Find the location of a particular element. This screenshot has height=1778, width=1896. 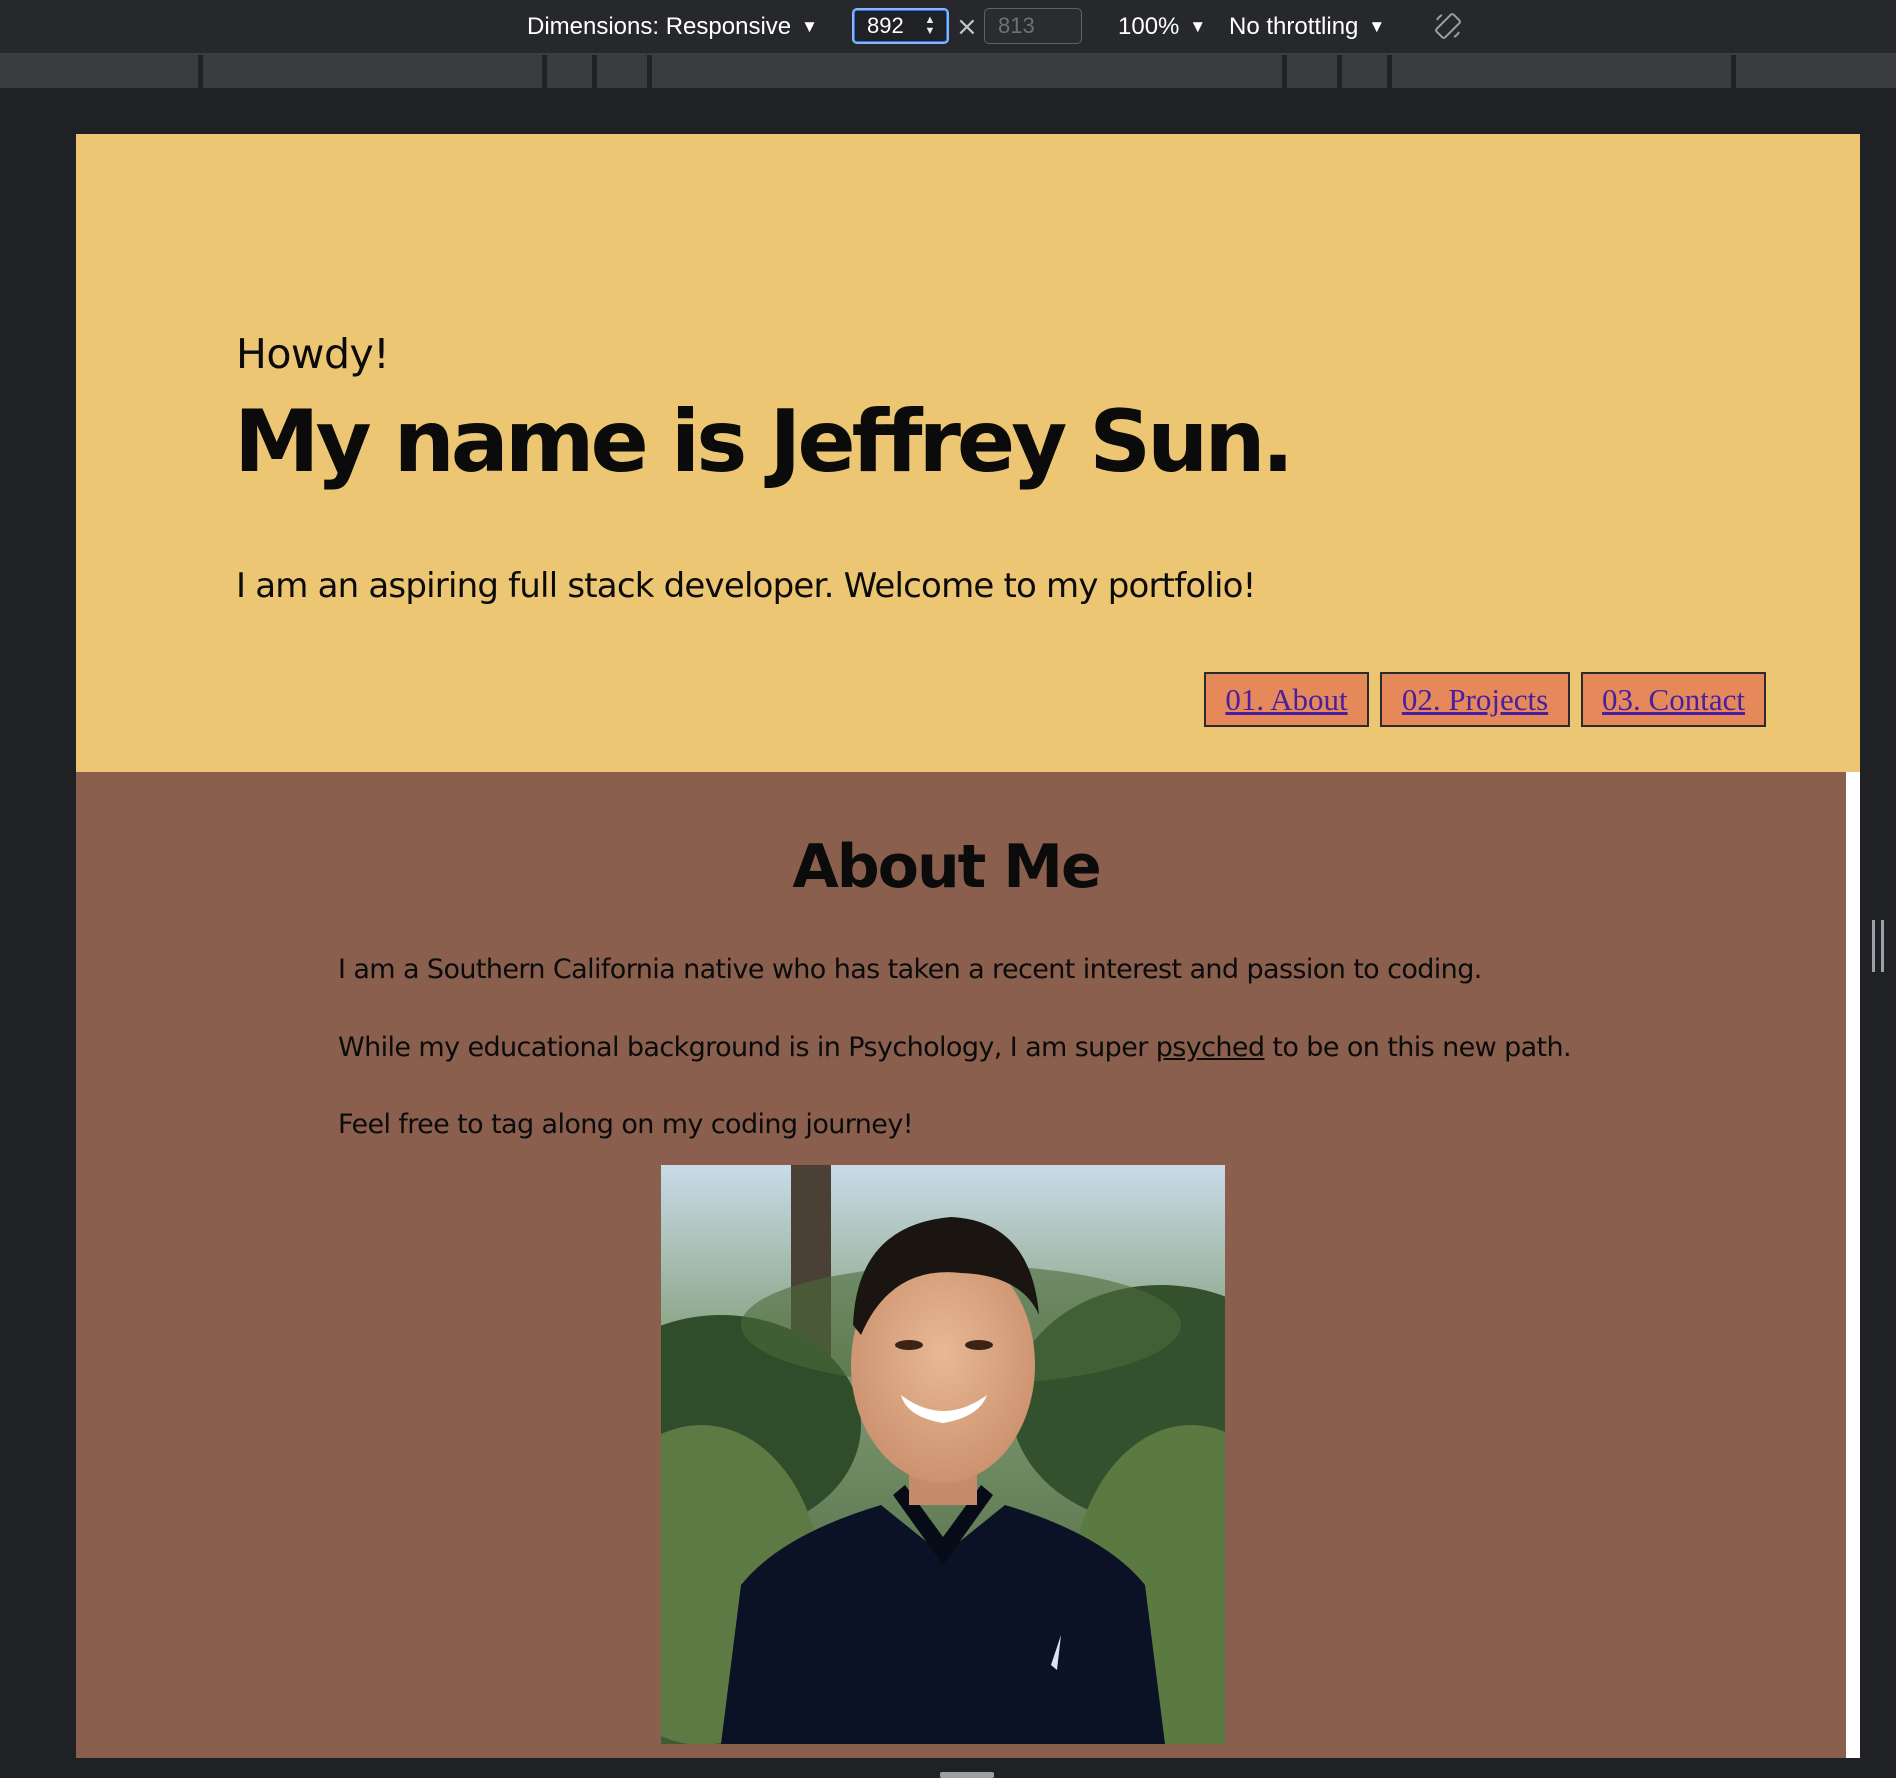

dimensions-dropdown: Dimensions: Responsive ▼ is located at coordinates (672, 26).